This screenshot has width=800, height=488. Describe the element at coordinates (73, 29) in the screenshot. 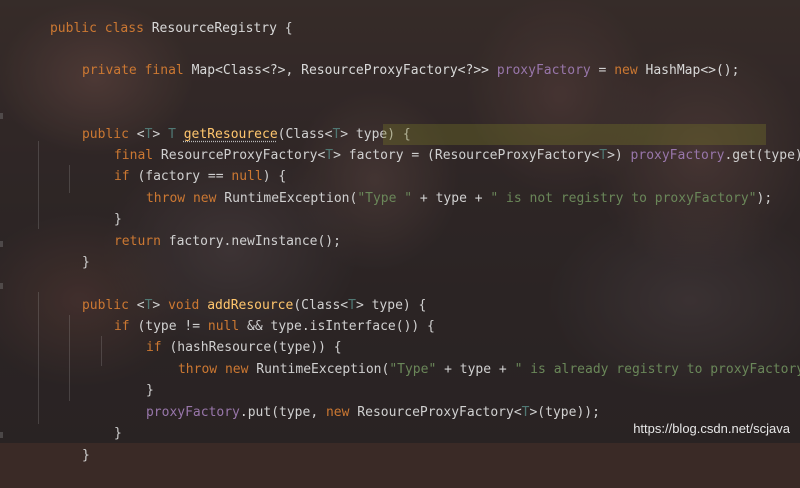

I see `keyword-token: public` at that location.